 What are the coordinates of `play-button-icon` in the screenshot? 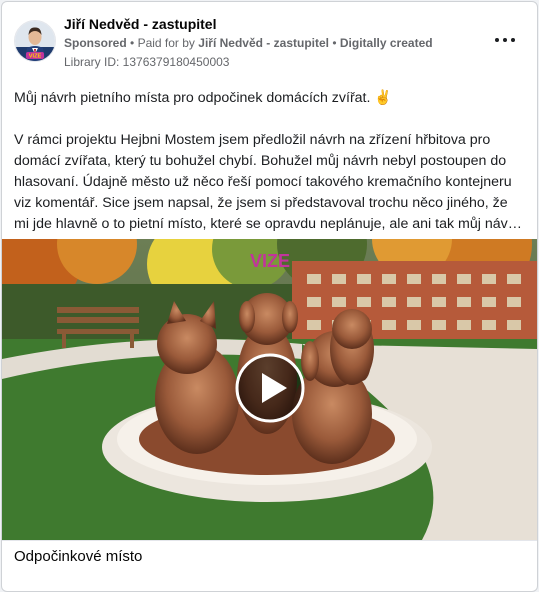 It's located at (270, 388).